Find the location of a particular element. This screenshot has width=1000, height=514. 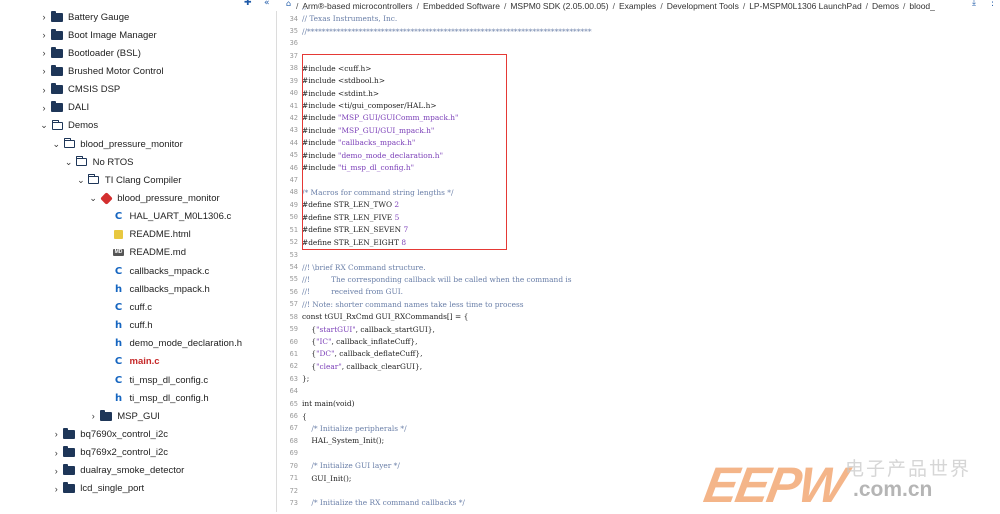

code-string: 5 is located at coordinates (397, 217).